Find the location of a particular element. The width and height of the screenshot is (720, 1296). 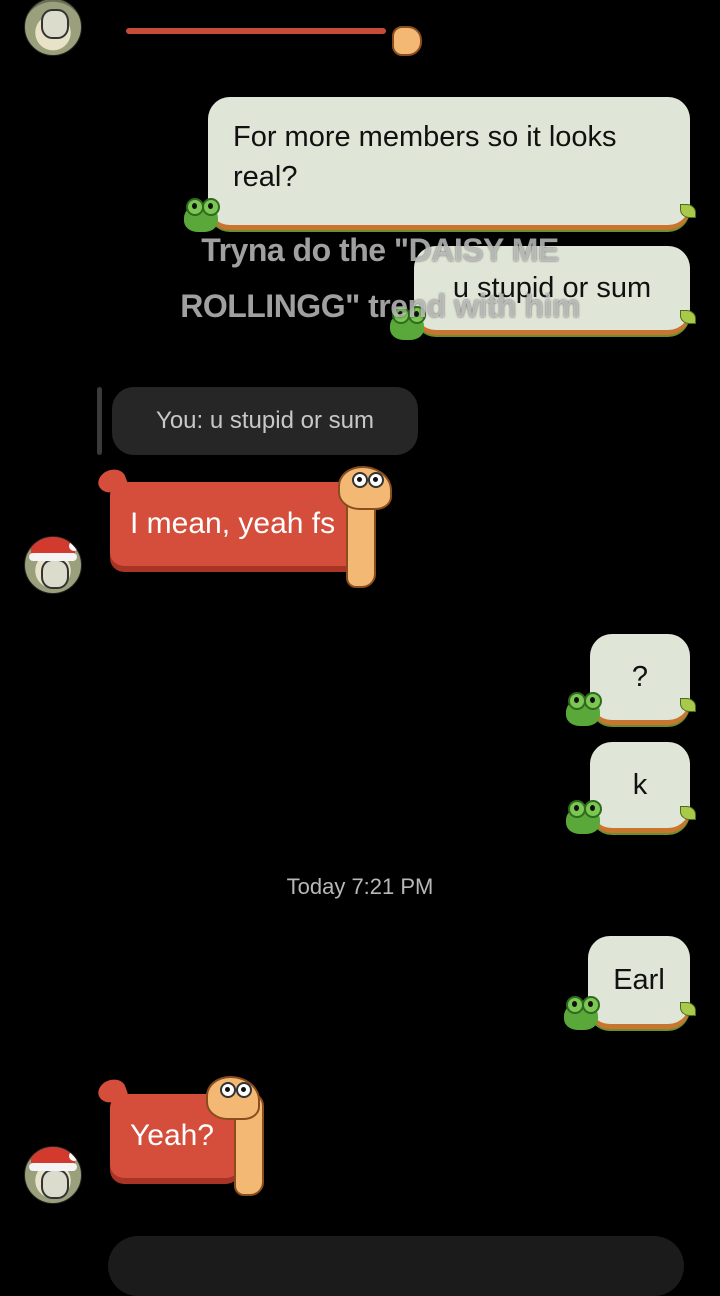

received-message: I mean, yeah fs is located at coordinates (240, 524).